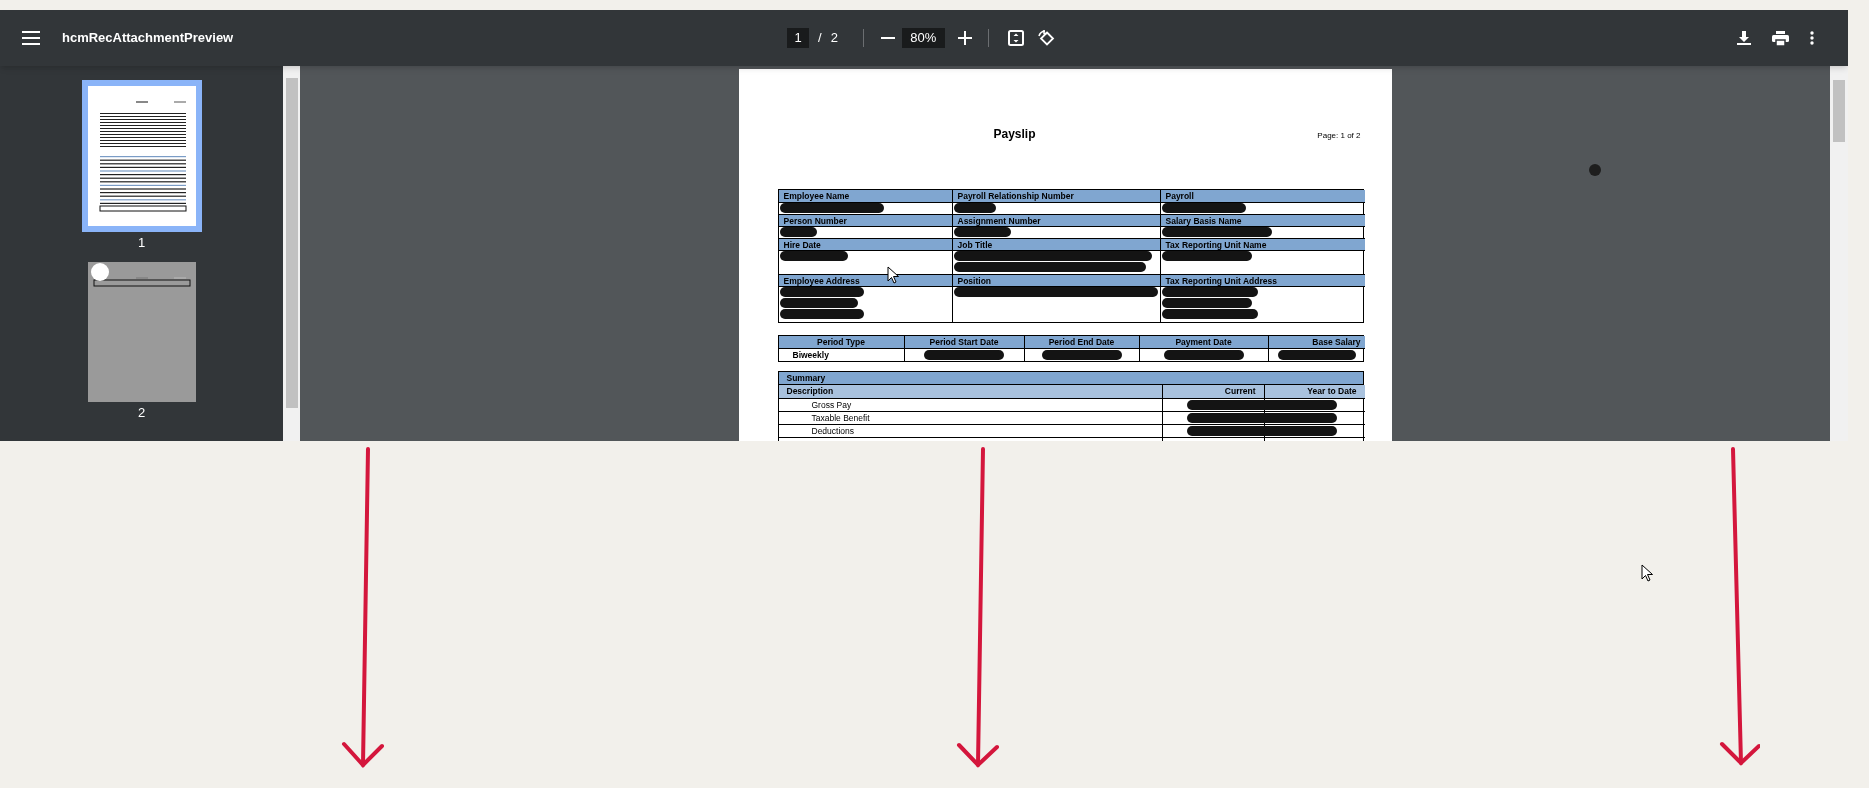 This screenshot has height=788, width=1869. What do you see at coordinates (964, 38) in the screenshot?
I see `zoom-in-icon` at bounding box center [964, 38].